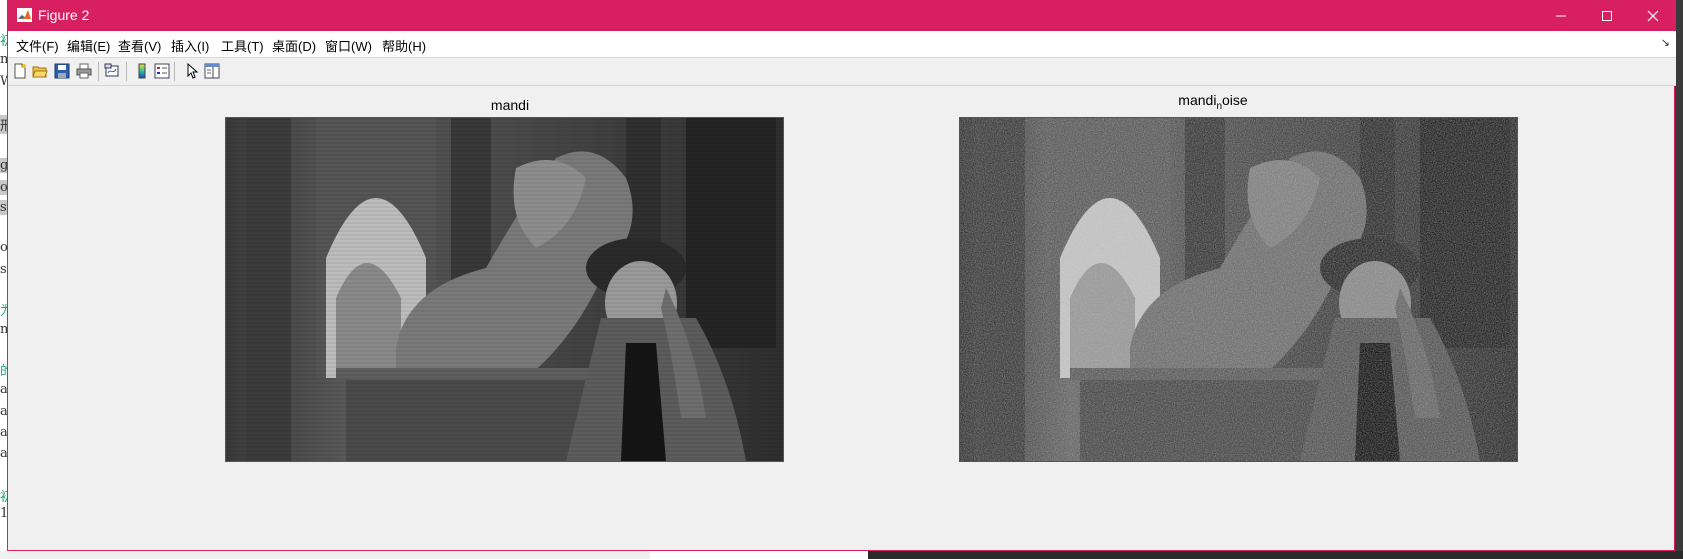  I want to click on figure-toolbar, so click(842, 72).